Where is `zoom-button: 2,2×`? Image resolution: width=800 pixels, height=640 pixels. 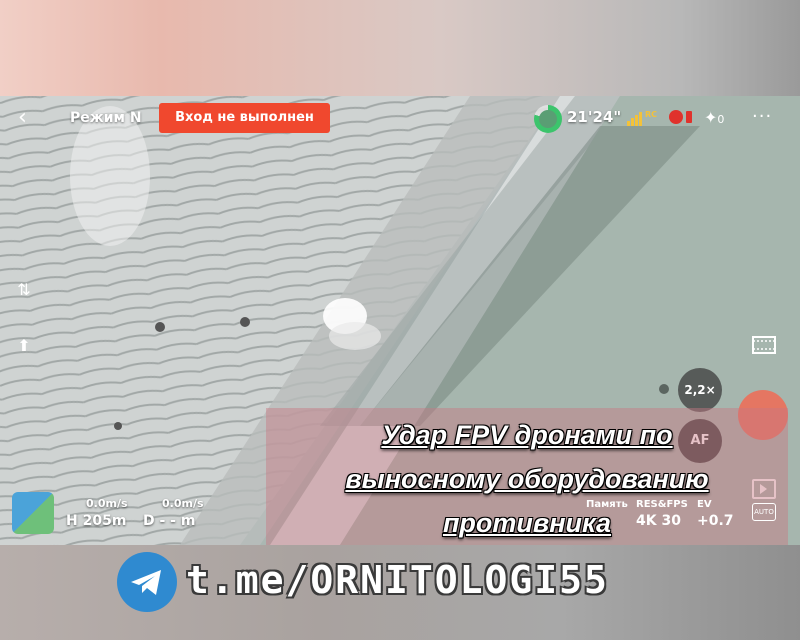 zoom-button: 2,2× is located at coordinates (700, 390).